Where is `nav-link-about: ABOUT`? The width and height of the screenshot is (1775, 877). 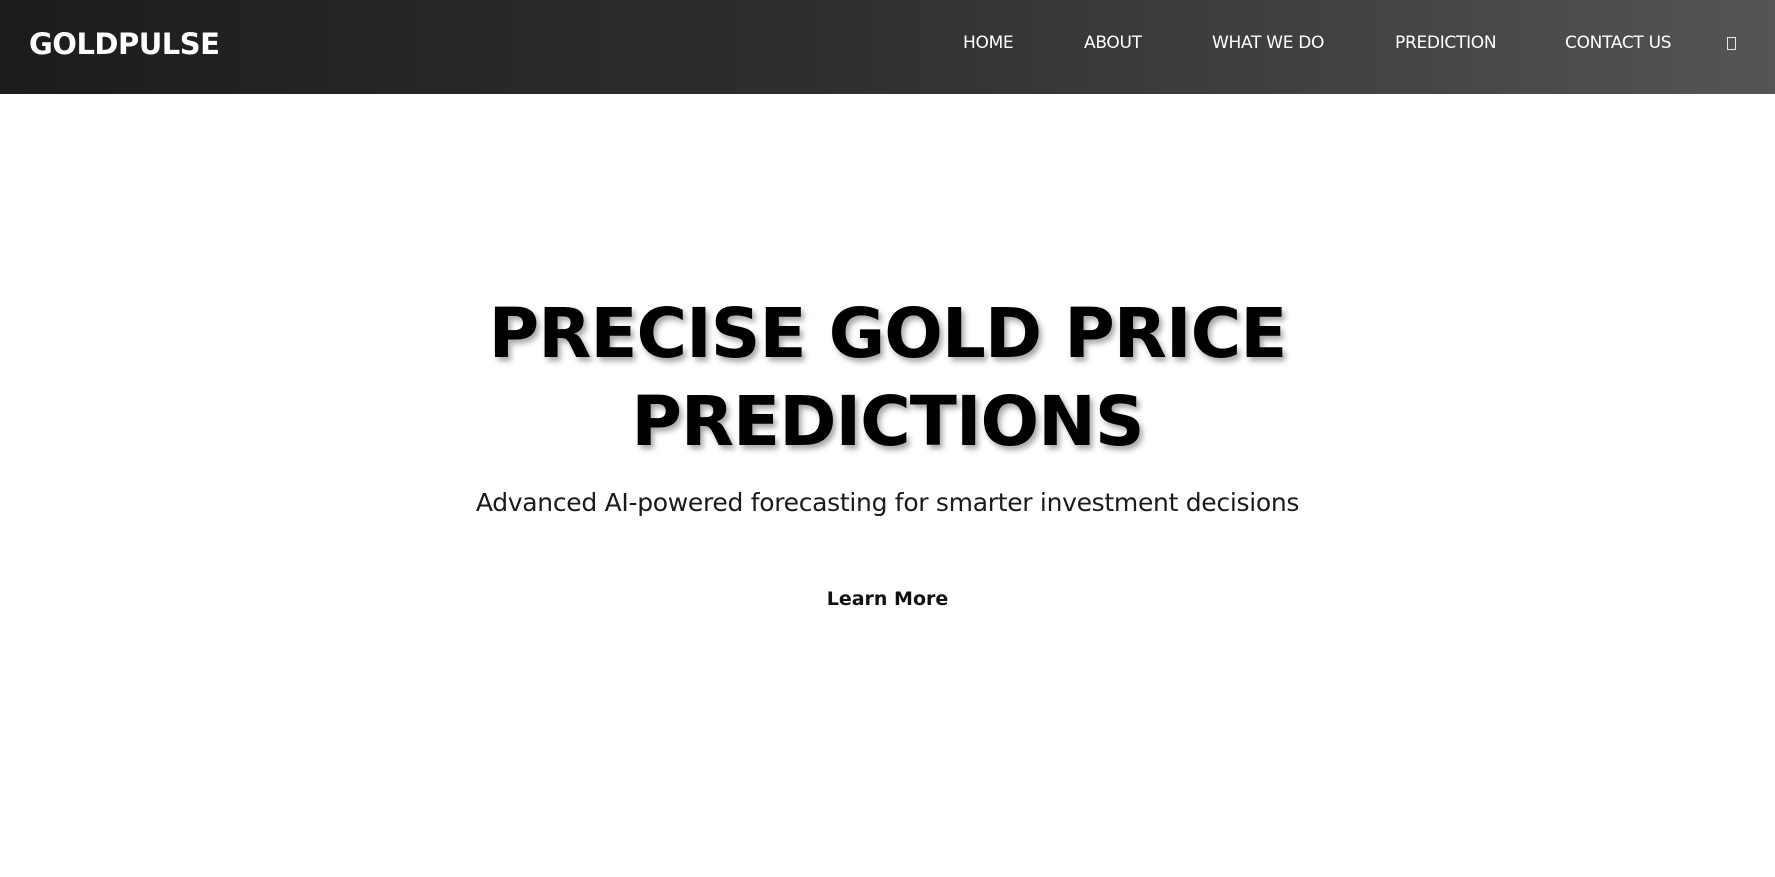
nav-link-about: ABOUT is located at coordinates (1113, 43).